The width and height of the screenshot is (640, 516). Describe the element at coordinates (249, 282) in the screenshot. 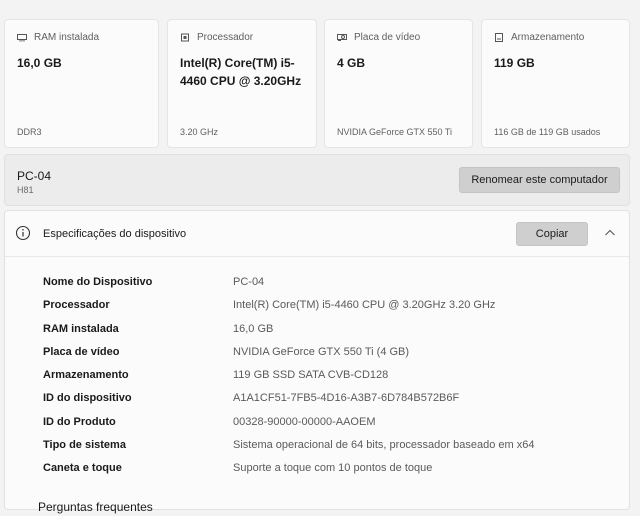

I see `spec-value: PC-04` at that location.